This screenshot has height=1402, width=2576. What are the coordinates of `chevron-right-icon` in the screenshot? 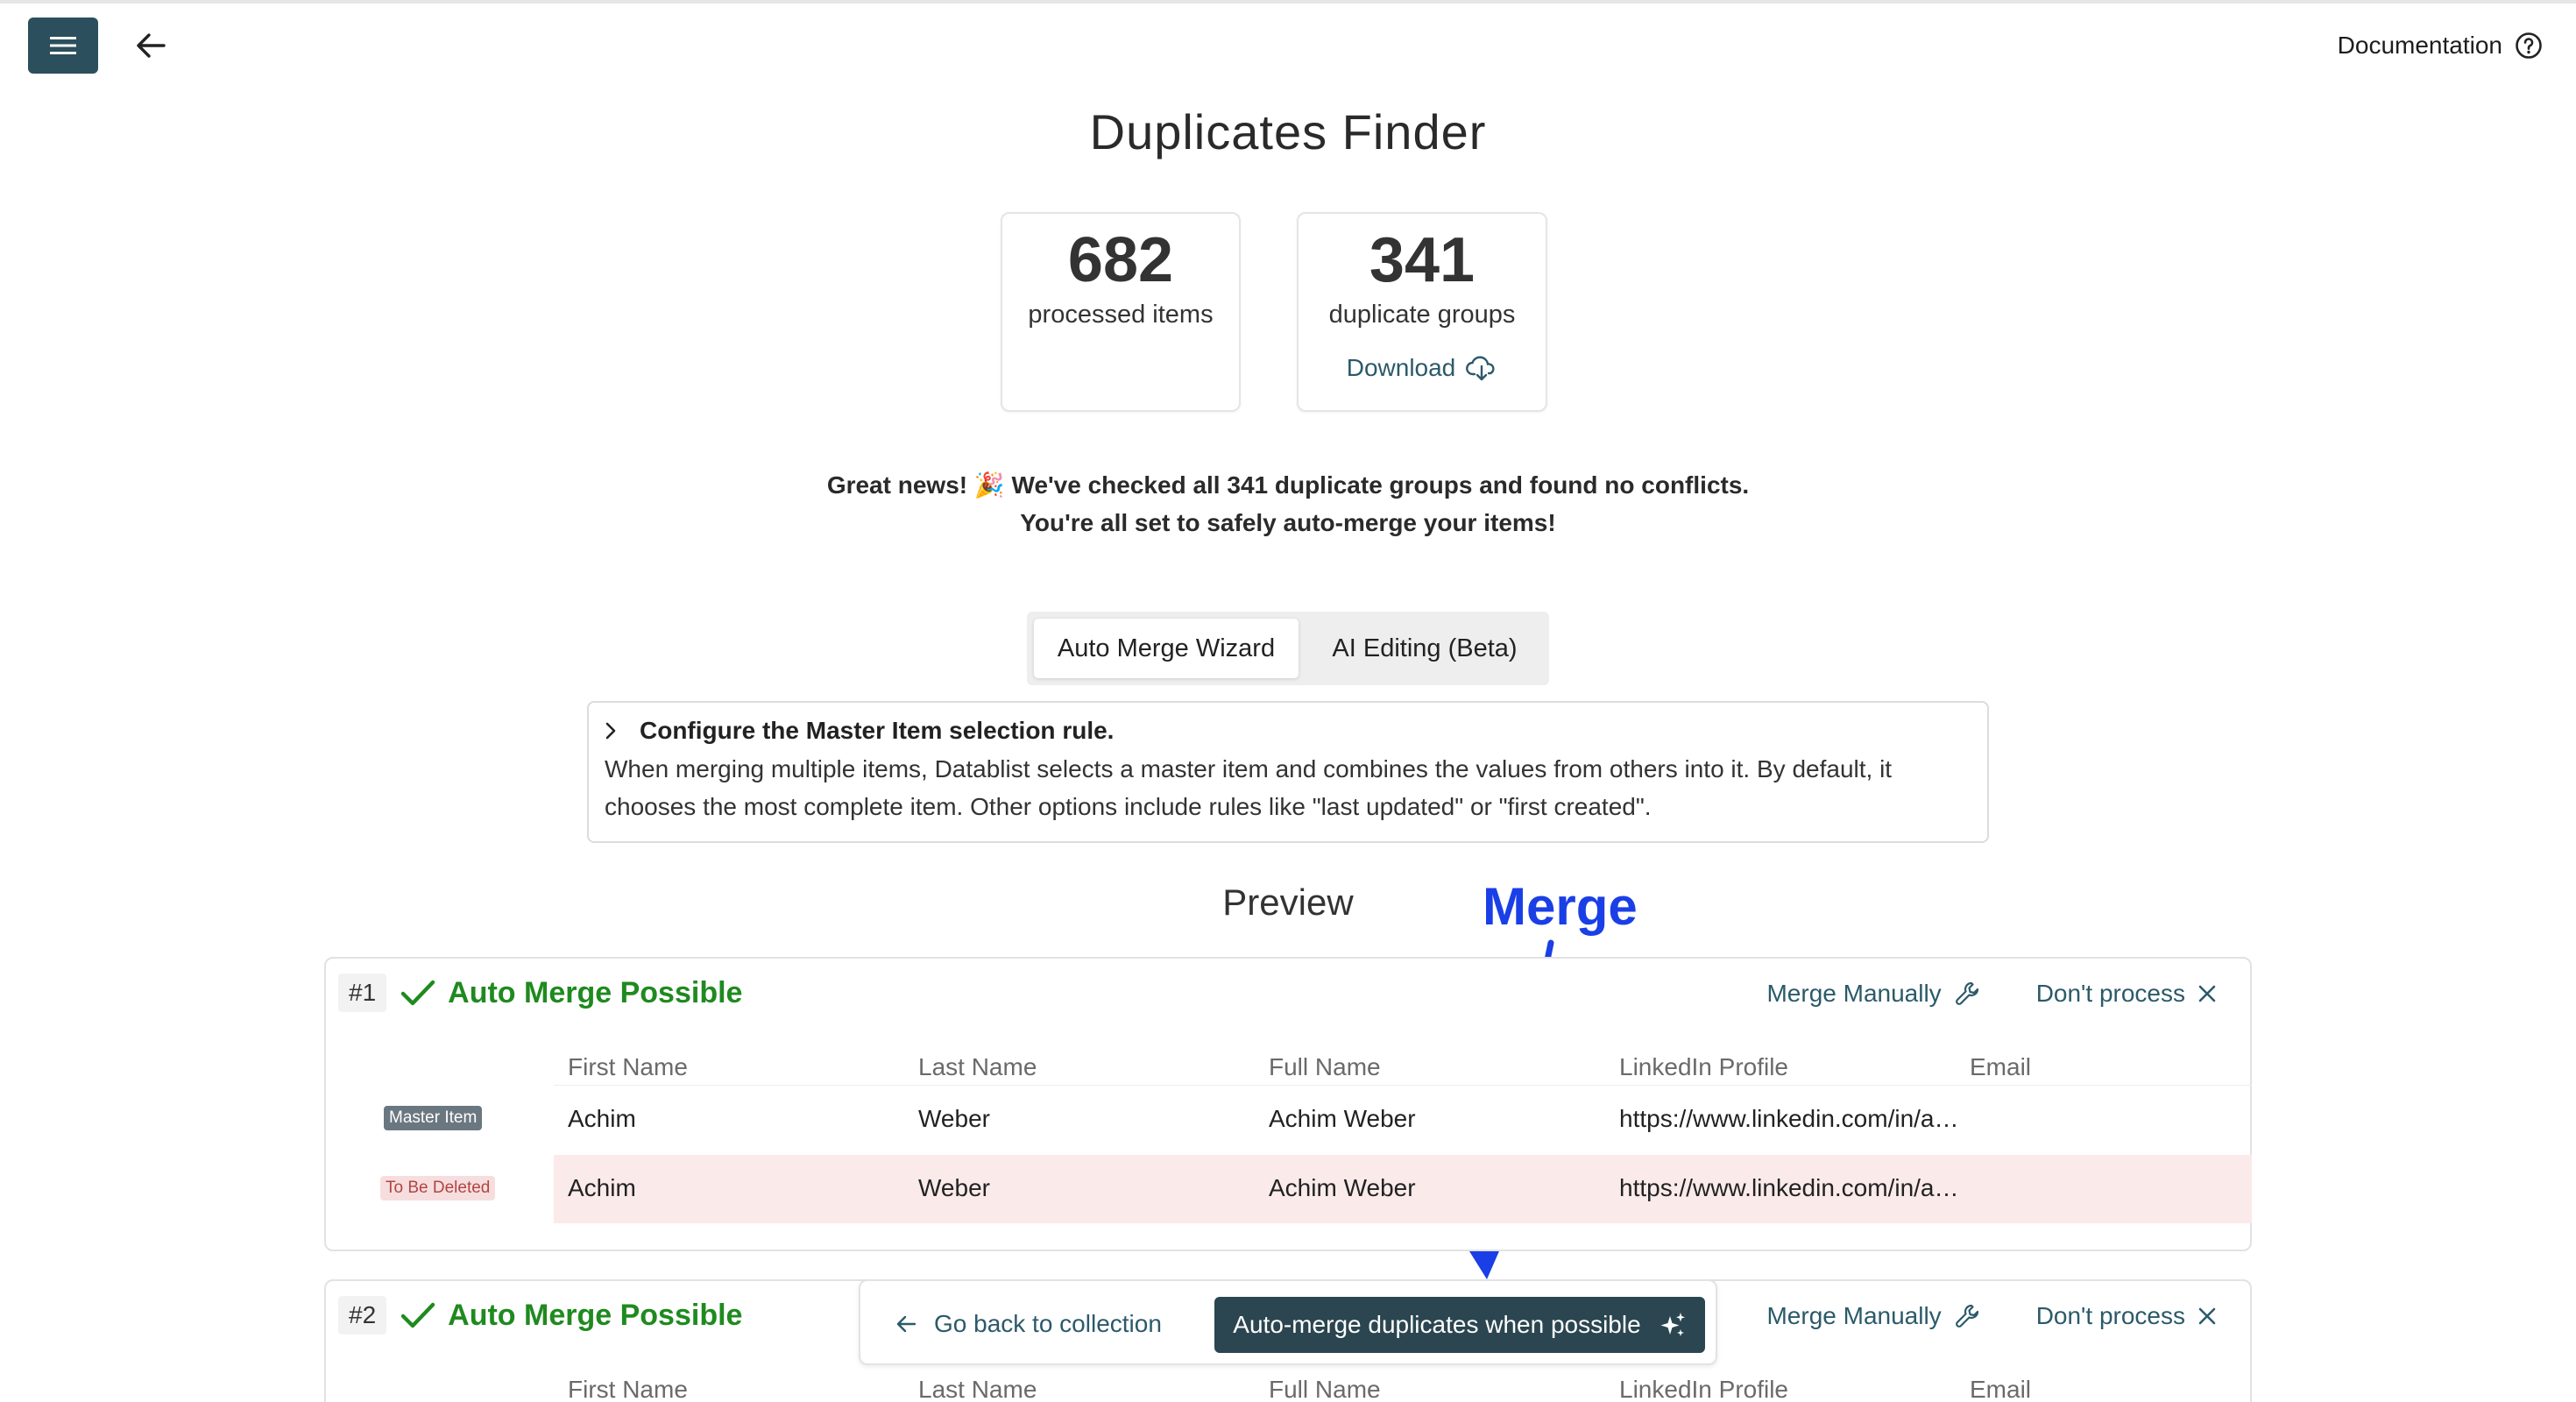 It's located at (610, 731).